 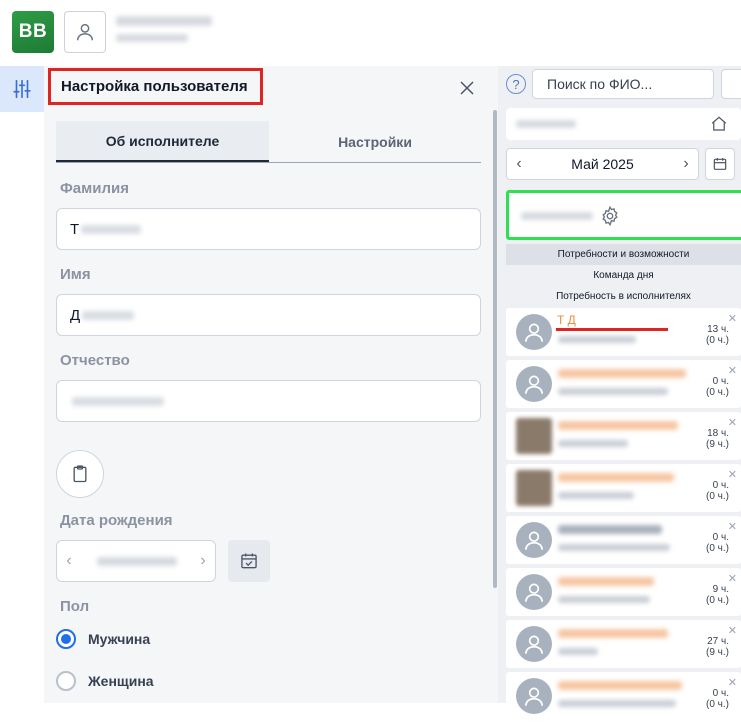 I want to click on patronymic-input, so click(x=268, y=401).